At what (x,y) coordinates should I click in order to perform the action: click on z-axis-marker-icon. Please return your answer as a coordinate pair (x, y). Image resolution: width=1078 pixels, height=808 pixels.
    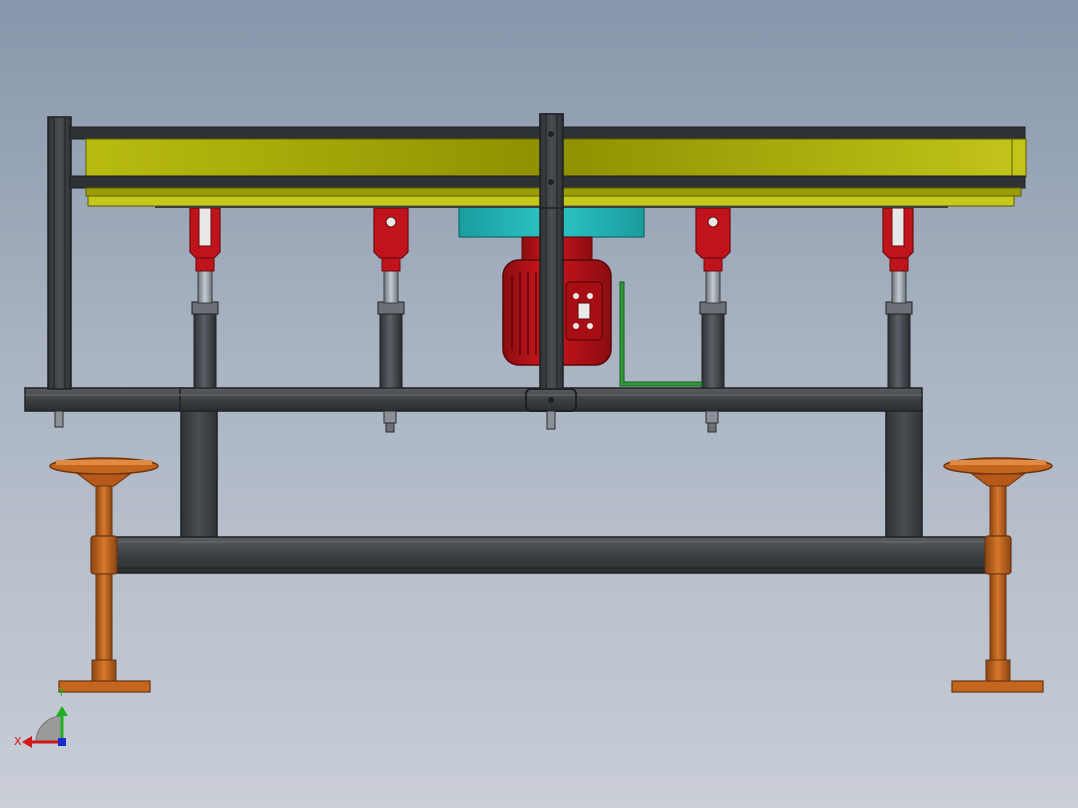
    Looking at the image, I should click on (62, 742).